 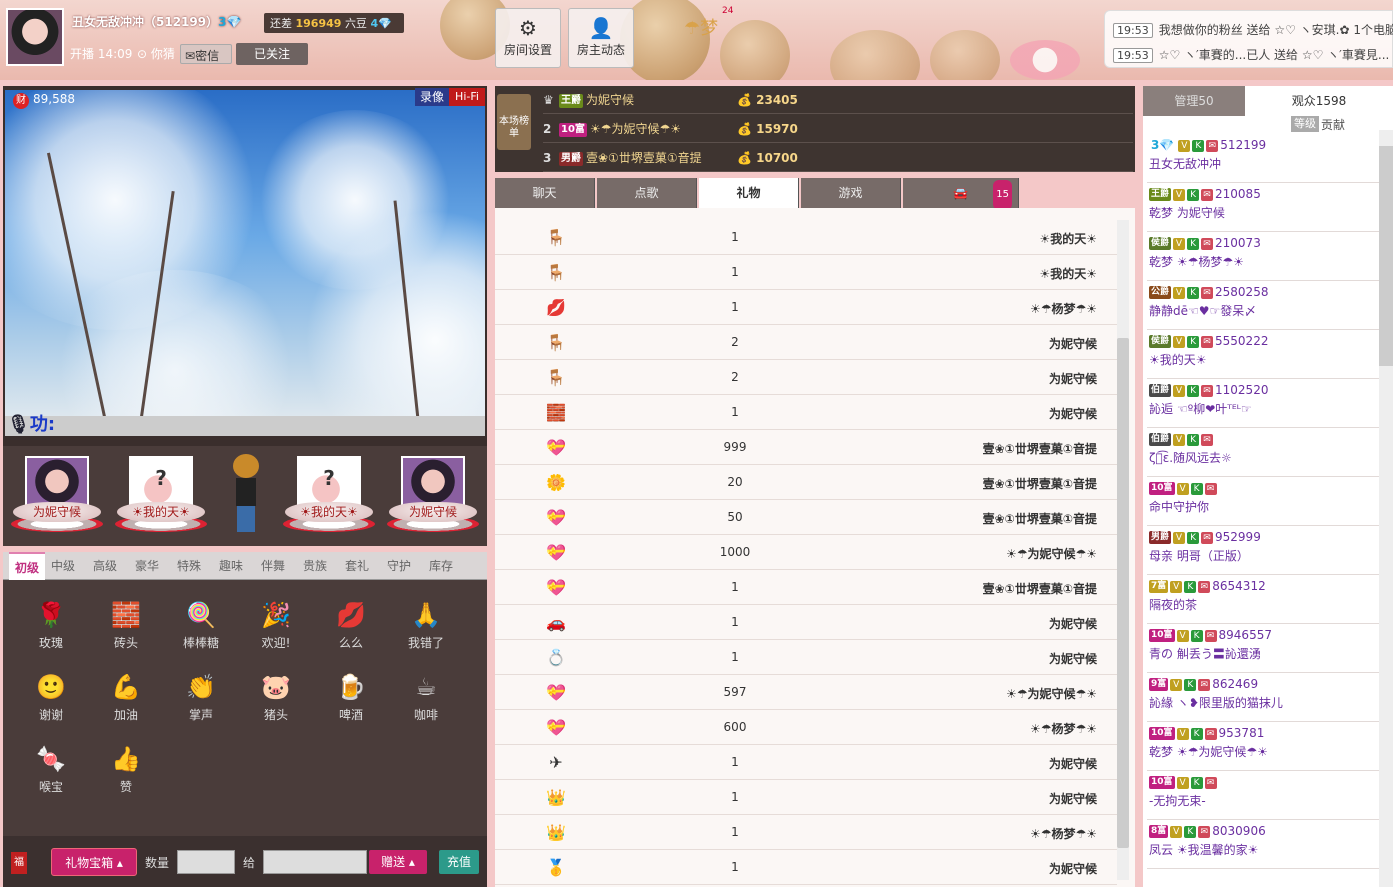 What do you see at coordinates (441, 566) in the screenshot?
I see `gift-tab: 库存` at bounding box center [441, 566].